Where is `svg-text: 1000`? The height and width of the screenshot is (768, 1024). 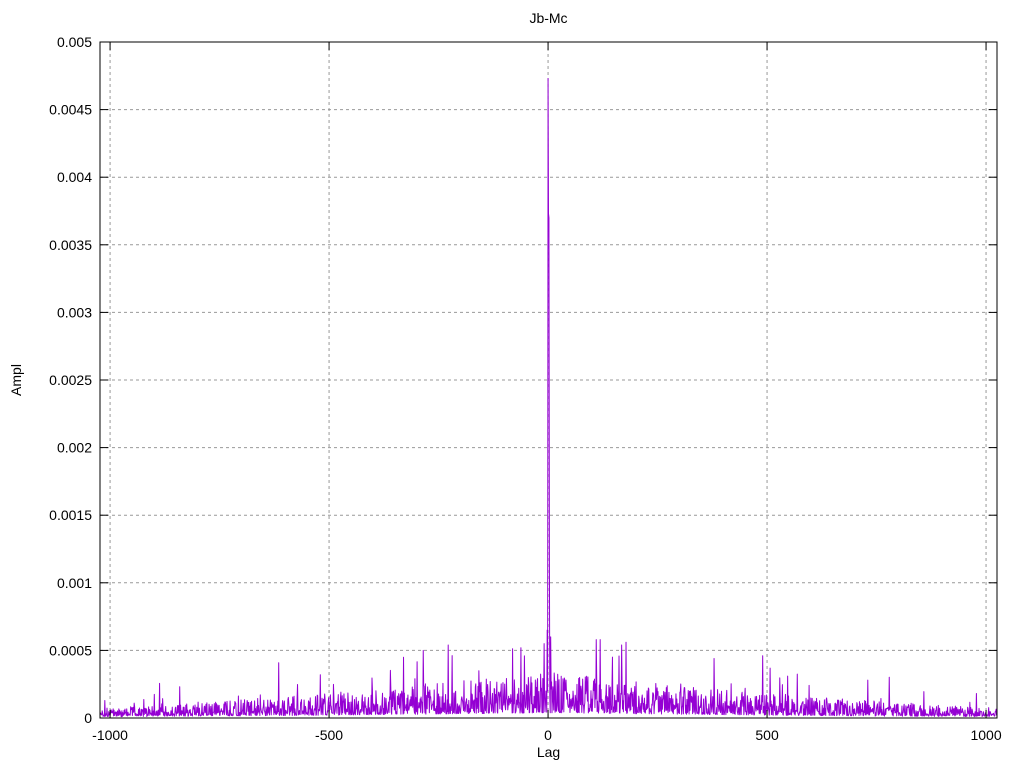 svg-text: 1000 is located at coordinates (985, 735).